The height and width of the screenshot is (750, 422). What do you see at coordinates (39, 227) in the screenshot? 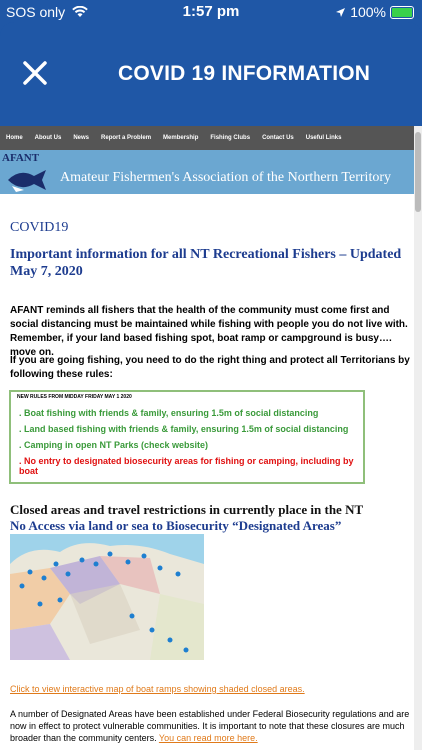
I see `article-heading: COVID19` at bounding box center [39, 227].